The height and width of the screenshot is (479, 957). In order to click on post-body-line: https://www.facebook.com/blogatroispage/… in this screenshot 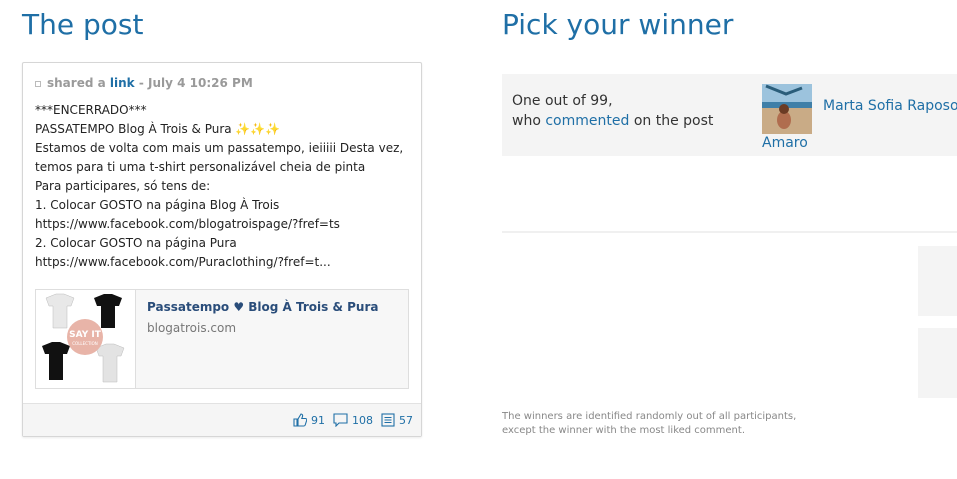, I will do `click(187, 224)`.